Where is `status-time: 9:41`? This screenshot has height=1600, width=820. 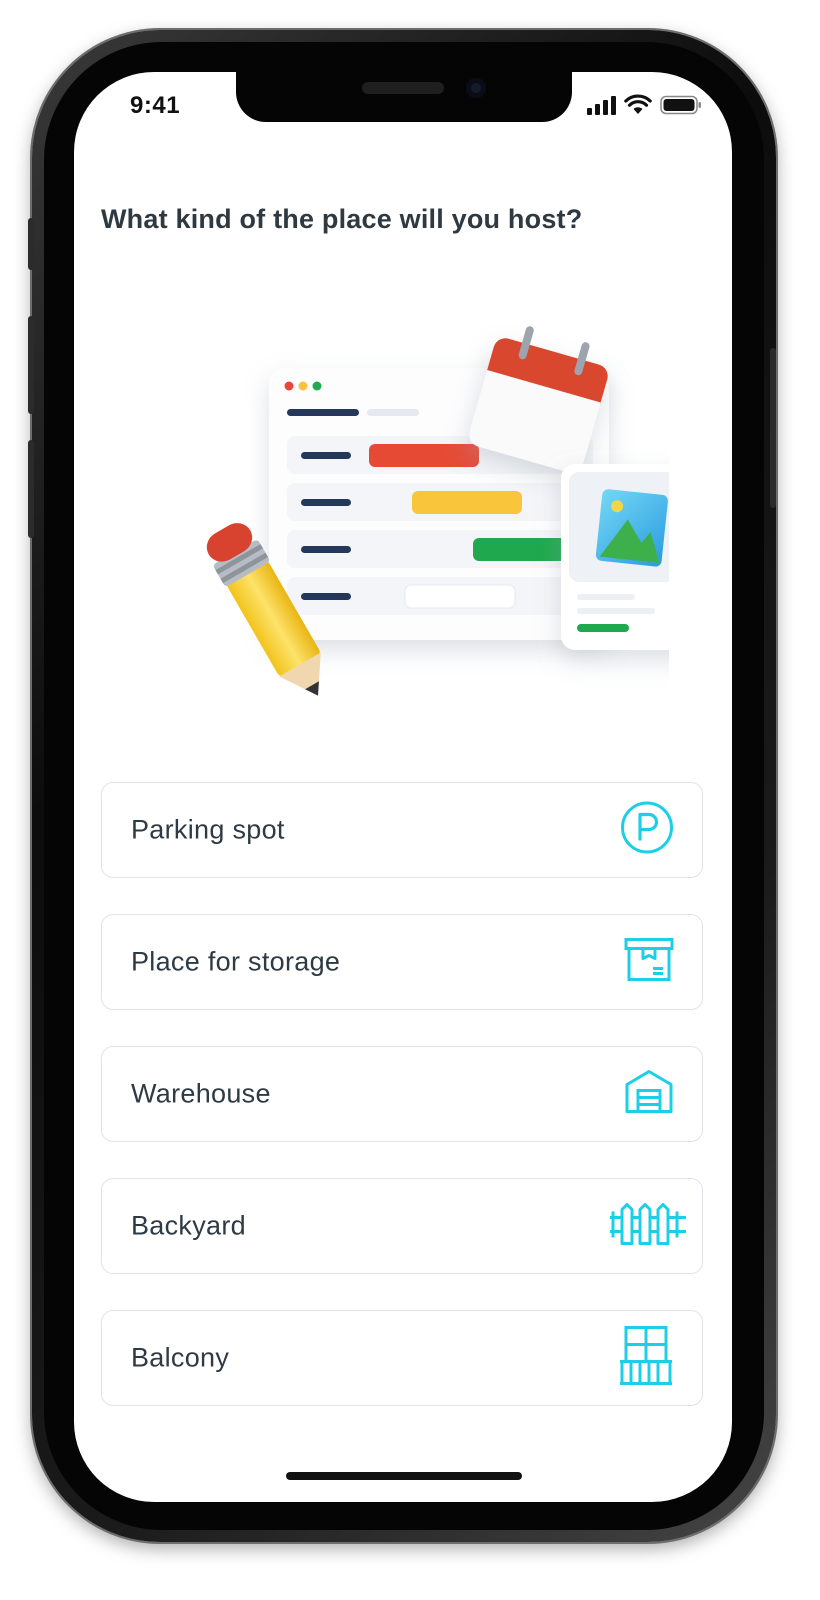 status-time: 9:41 is located at coordinates (155, 105).